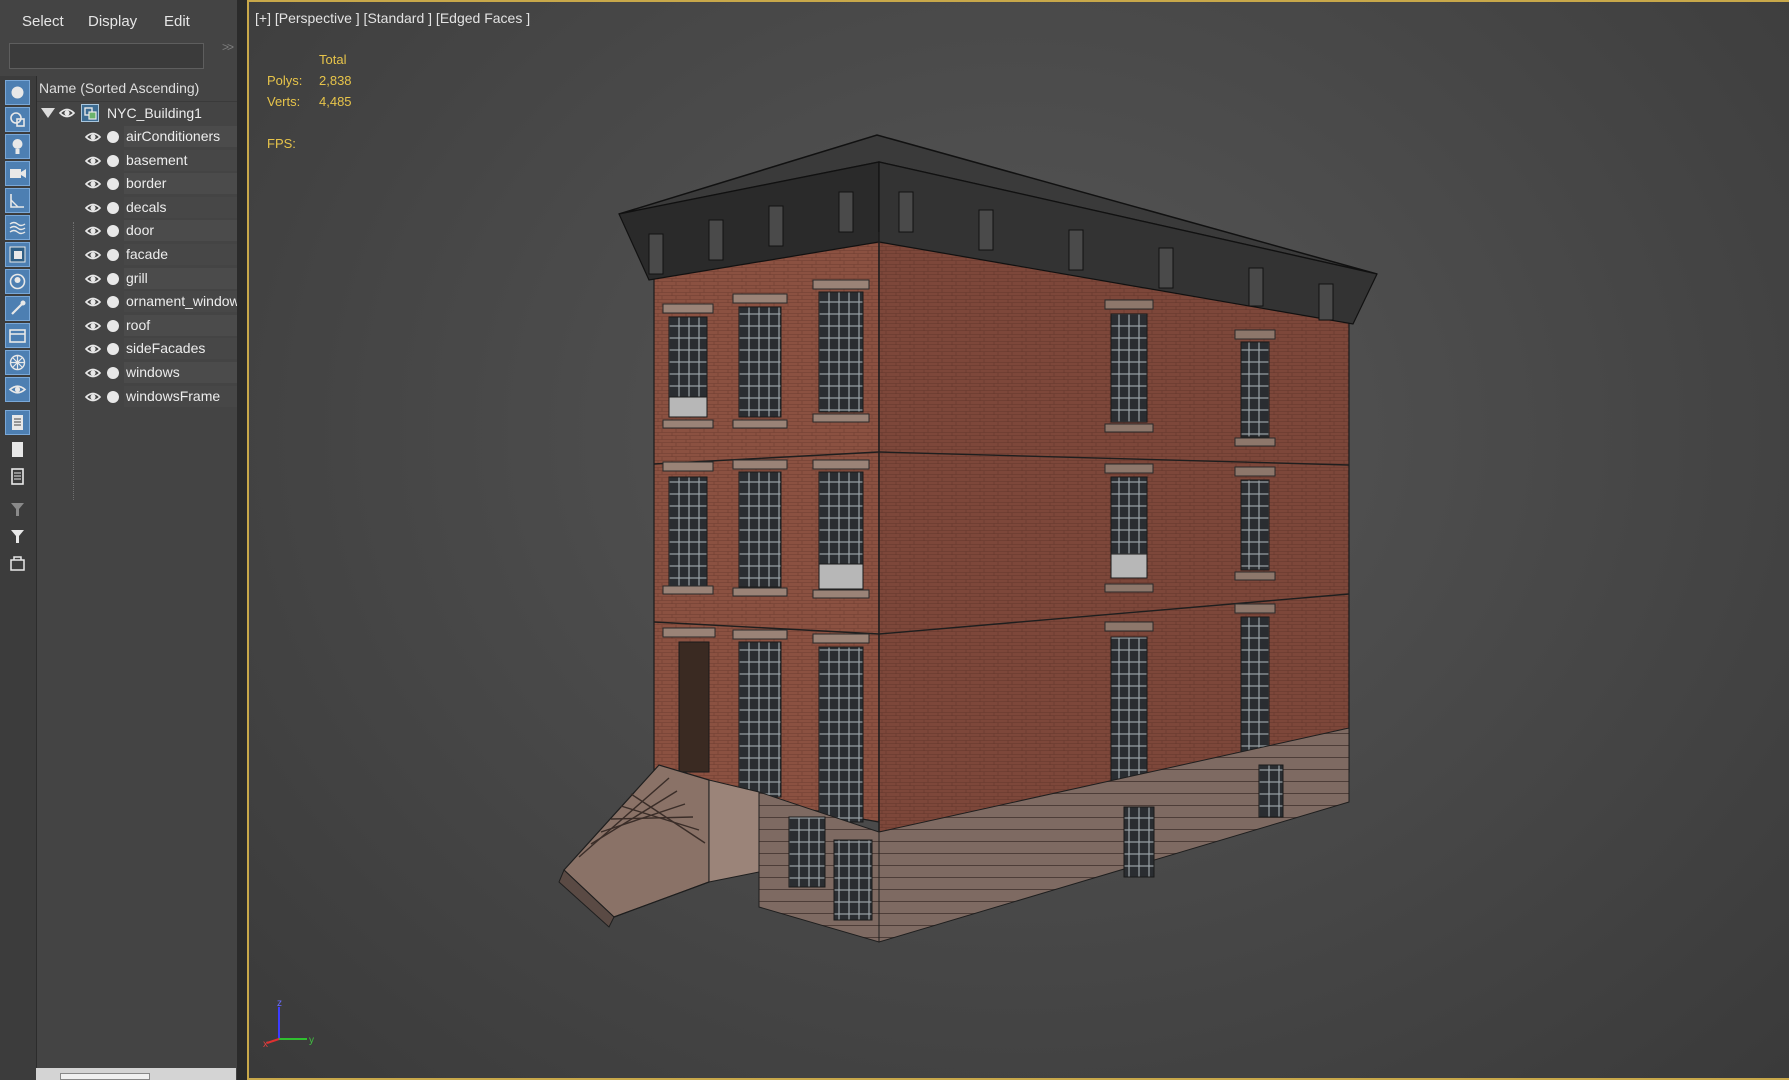  I want to click on menu-edit: Edit, so click(177, 21).